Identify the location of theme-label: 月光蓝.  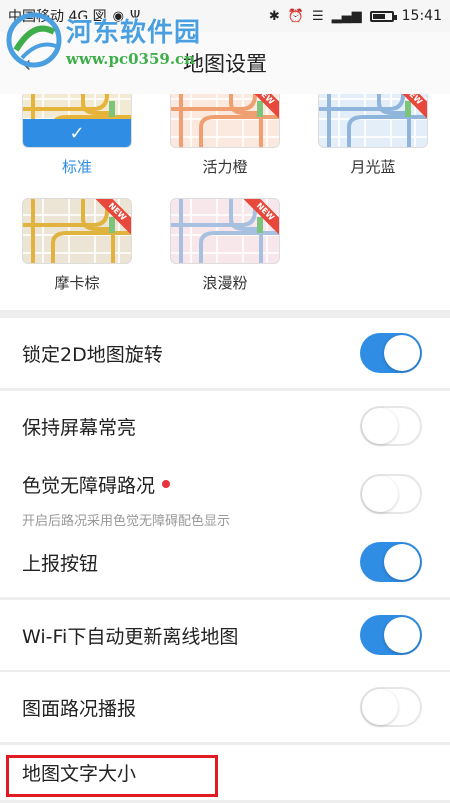
(373, 167).